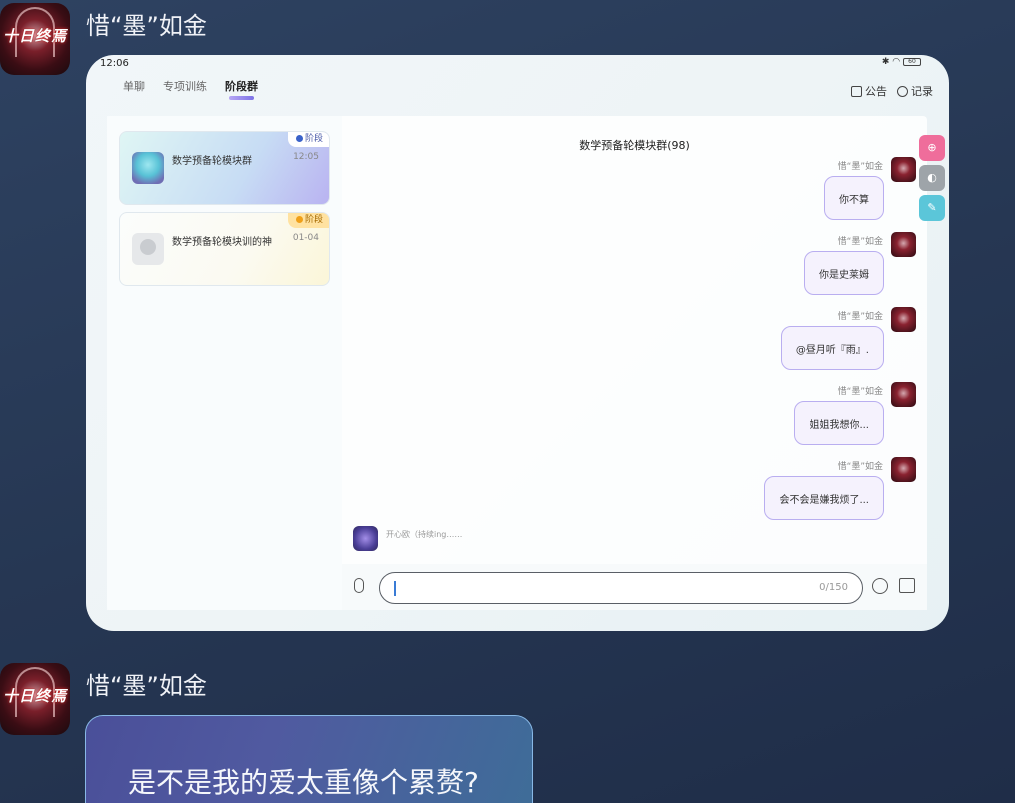 The width and height of the screenshot is (1015, 803). What do you see at coordinates (224, 168) in the screenshot?
I see `group-list-item: 阶段 数学预备轮模块群 12:05` at bounding box center [224, 168].